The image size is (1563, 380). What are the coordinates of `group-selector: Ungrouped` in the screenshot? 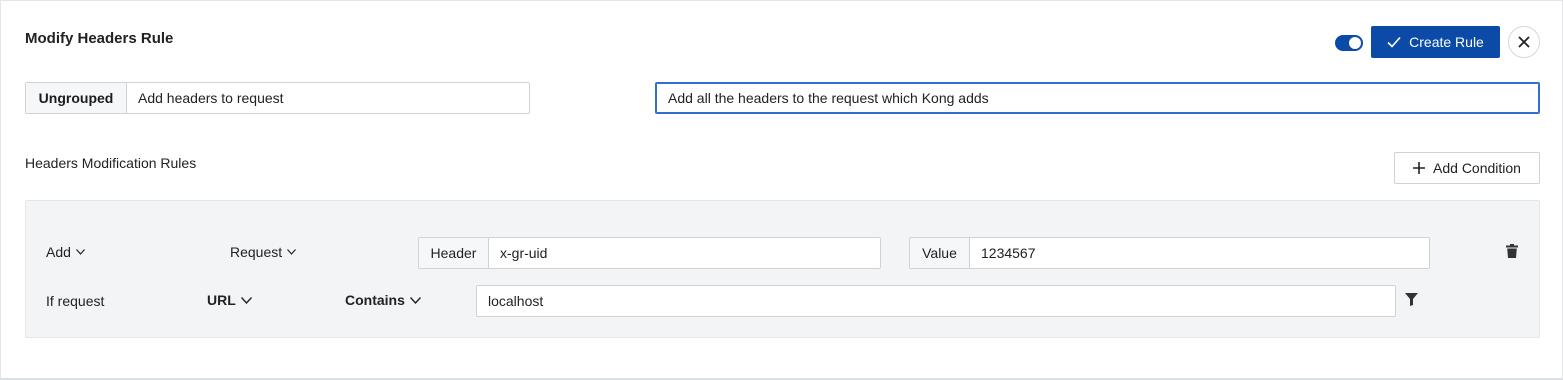 It's located at (76, 98).